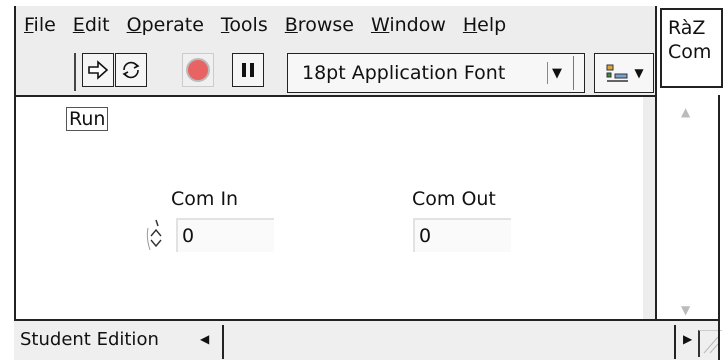 This screenshot has width=723, height=360. What do you see at coordinates (91, 25) in the screenshot?
I see `menu-edit: Edit` at bounding box center [91, 25].